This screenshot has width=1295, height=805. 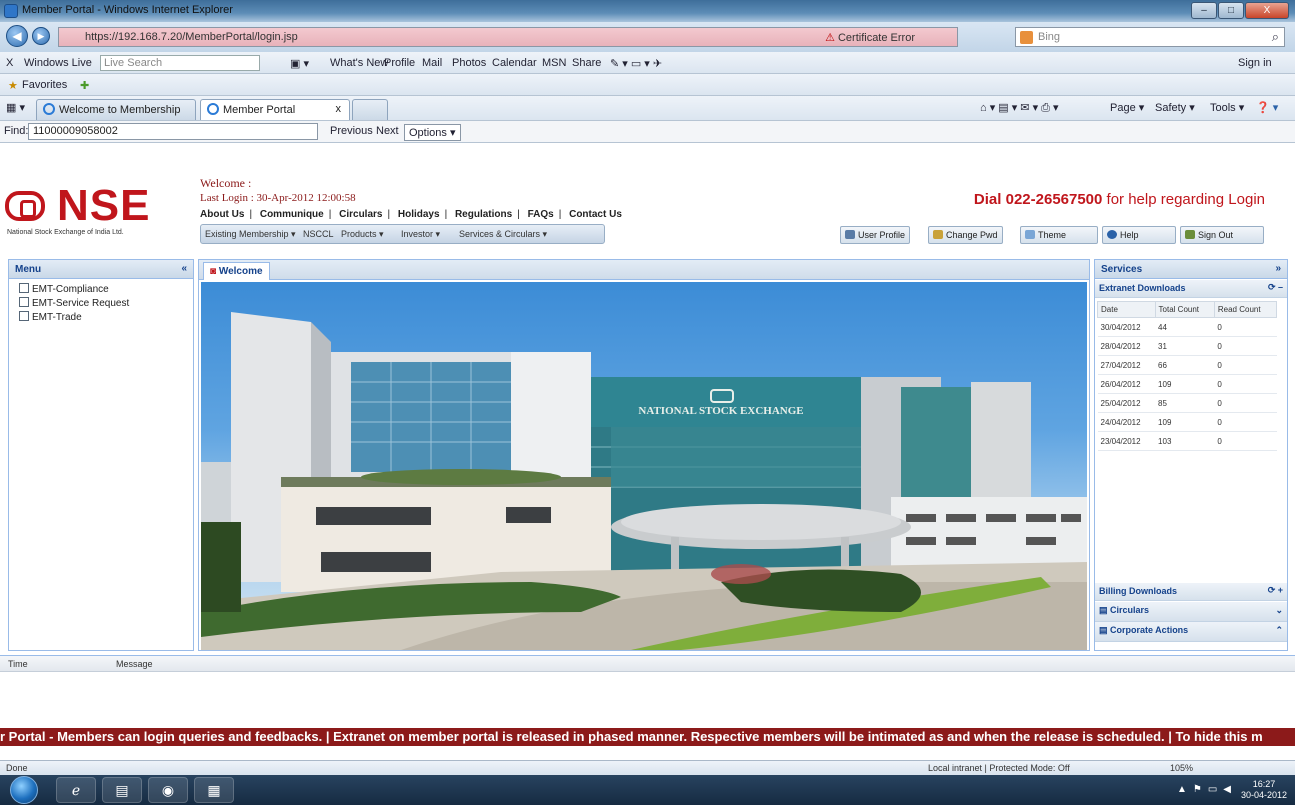 What do you see at coordinates (76, 790) in the screenshot?
I see `taskbar-ie-icon: ℯ` at bounding box center [76, 790].